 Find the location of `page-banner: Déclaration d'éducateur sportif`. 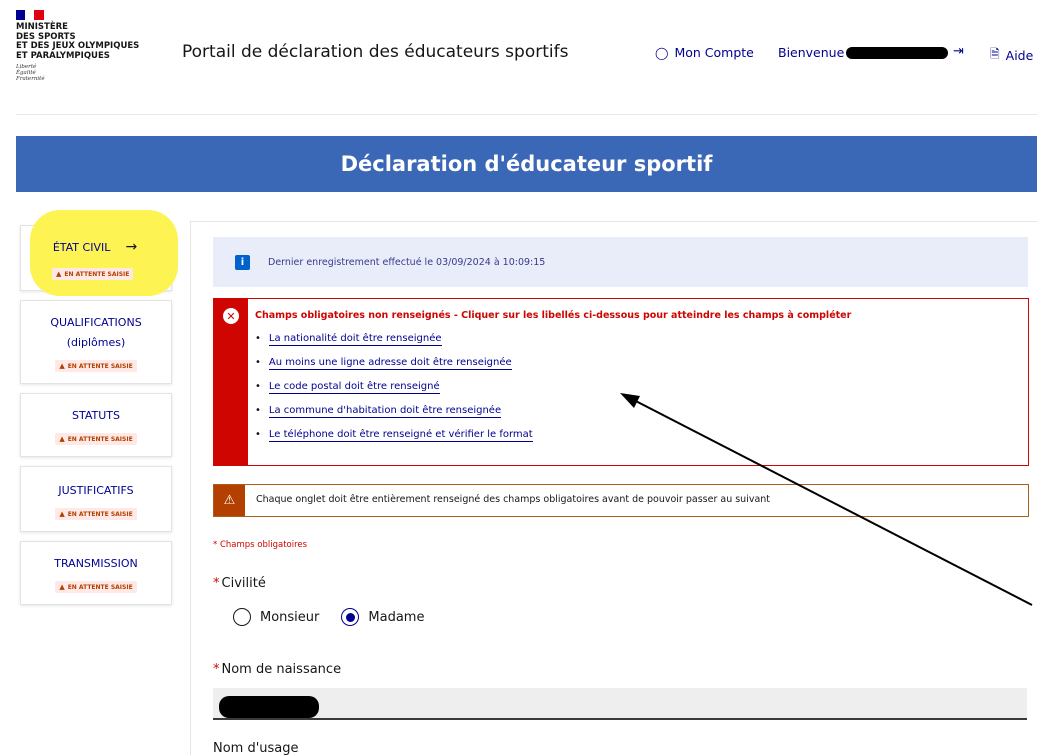

page-banner: Déclaration d'éducateur sportif is located at coordinates (526, 164).